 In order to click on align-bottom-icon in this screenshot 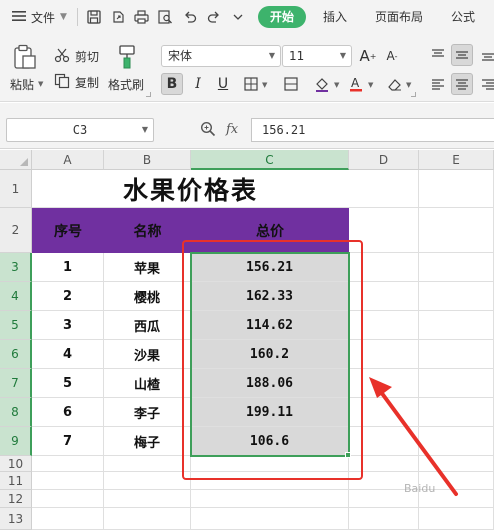, I will do `click(485, 55)`.